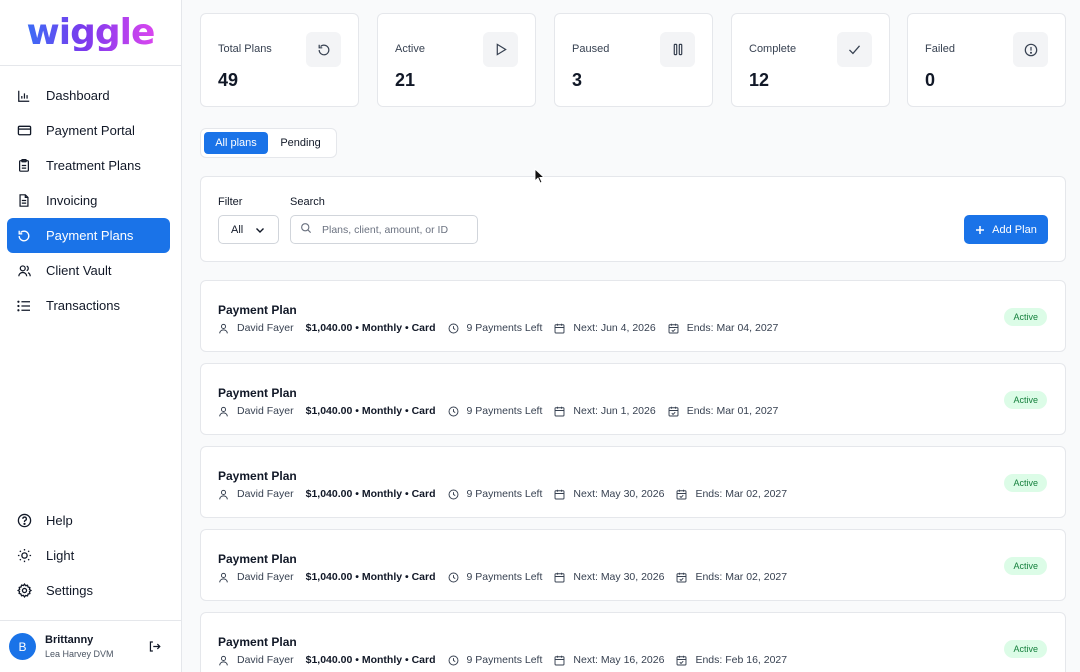 This screenshot has width=1080, height=672. What do you see at coordinates (88, 520) in the screenshot?
I see `sidebar-item-help: Help` at bounding box center [88, 520].